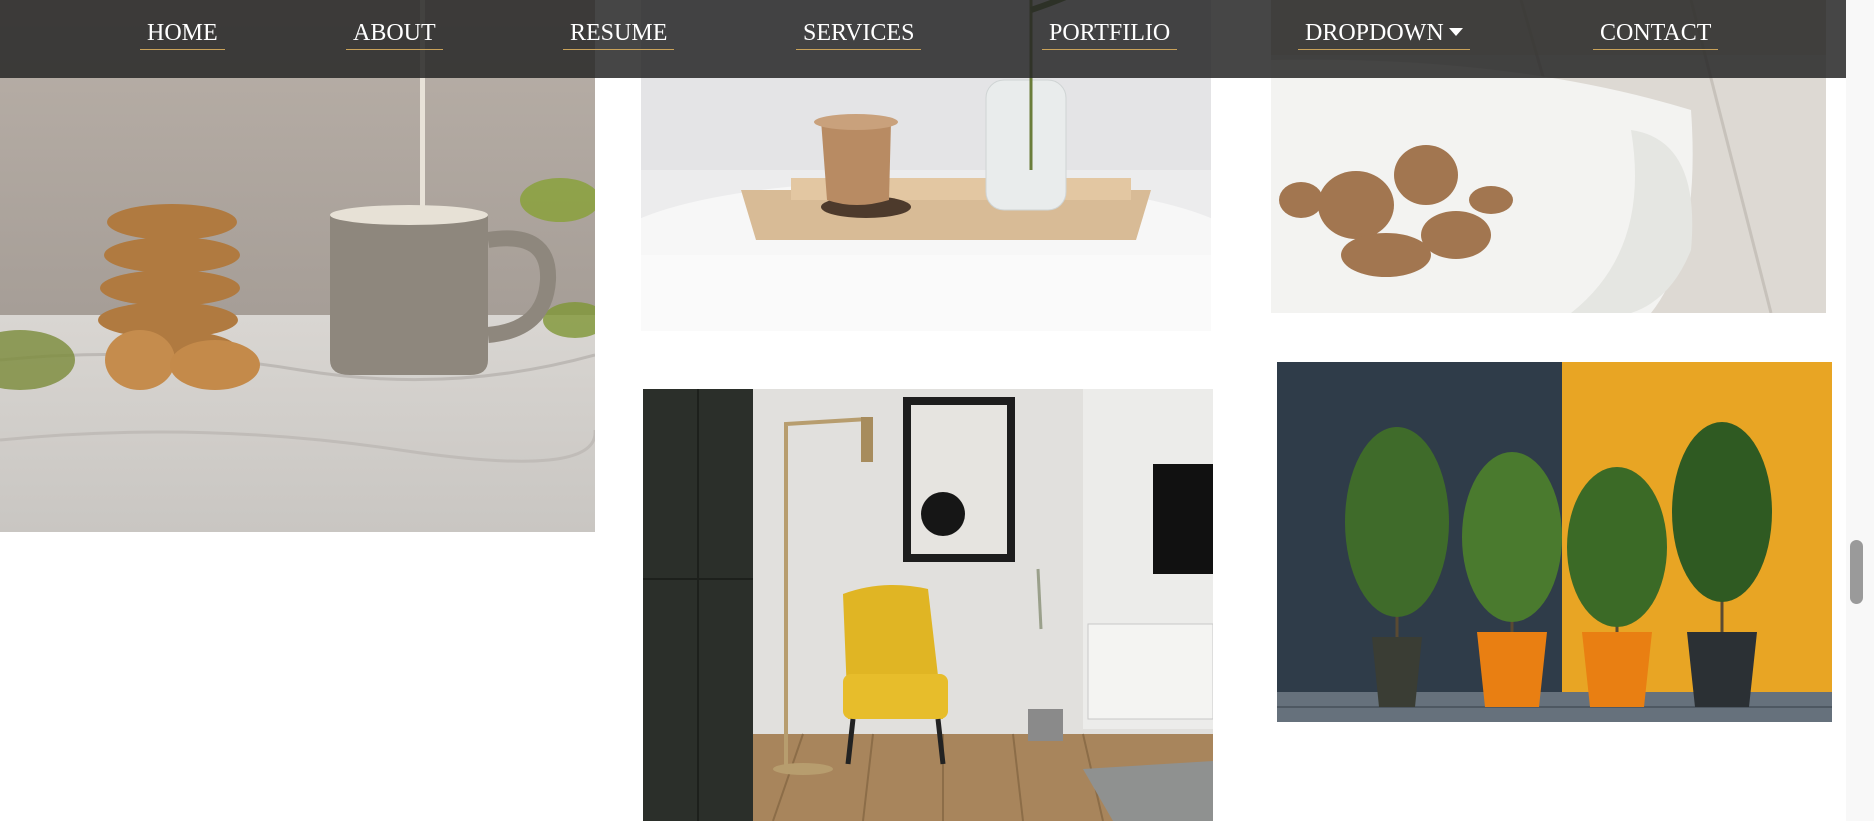  What do you see at coordinates (1554, 542) in the screenshot?
I see `portfolio-image-plants` at bounding box center [1554, 542].